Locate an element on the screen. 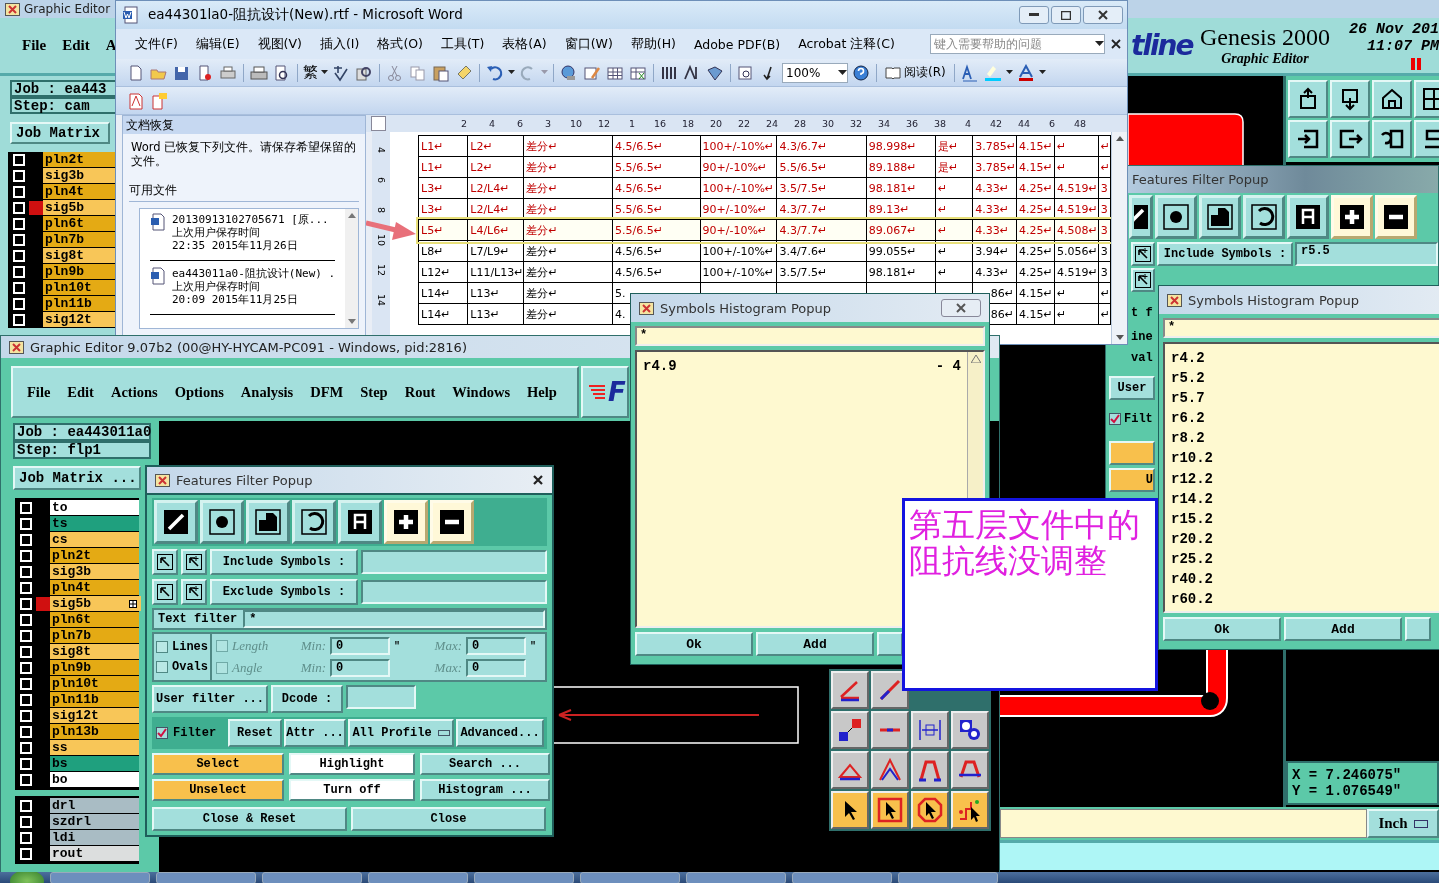 The width and height of the screenshot is (1439, 883). layer-name: cs is located at coordinates (94, 539).